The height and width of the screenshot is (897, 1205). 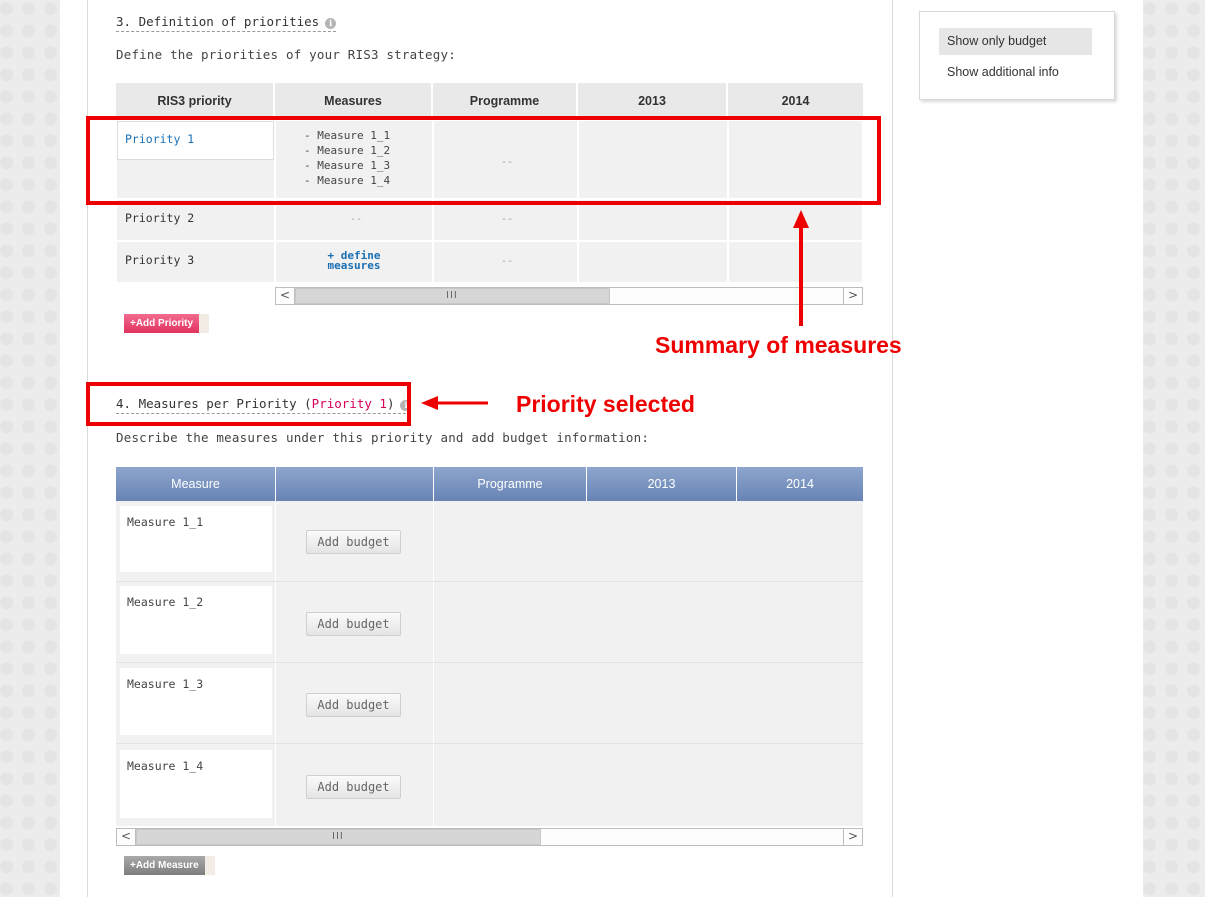 What do you see at coordinates (801, 268) in the screenshot?
I see `arrow-up-icon` at bounding box center [801, 268].